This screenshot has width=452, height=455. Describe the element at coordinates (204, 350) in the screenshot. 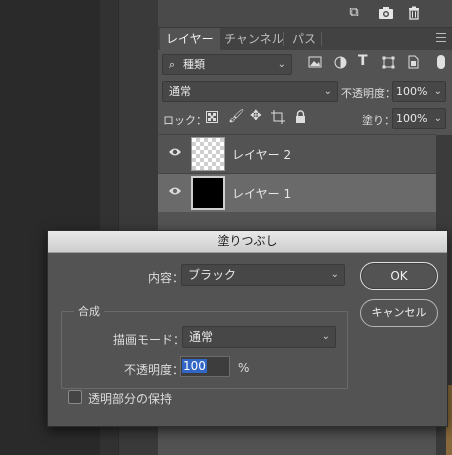

I see `blending-group` at that location.